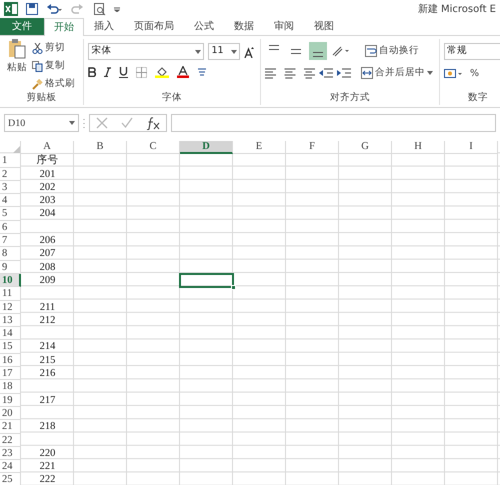  Describe the element at coordinates (10, 161) in the screenshot. I see `row-header: 1` at that location.